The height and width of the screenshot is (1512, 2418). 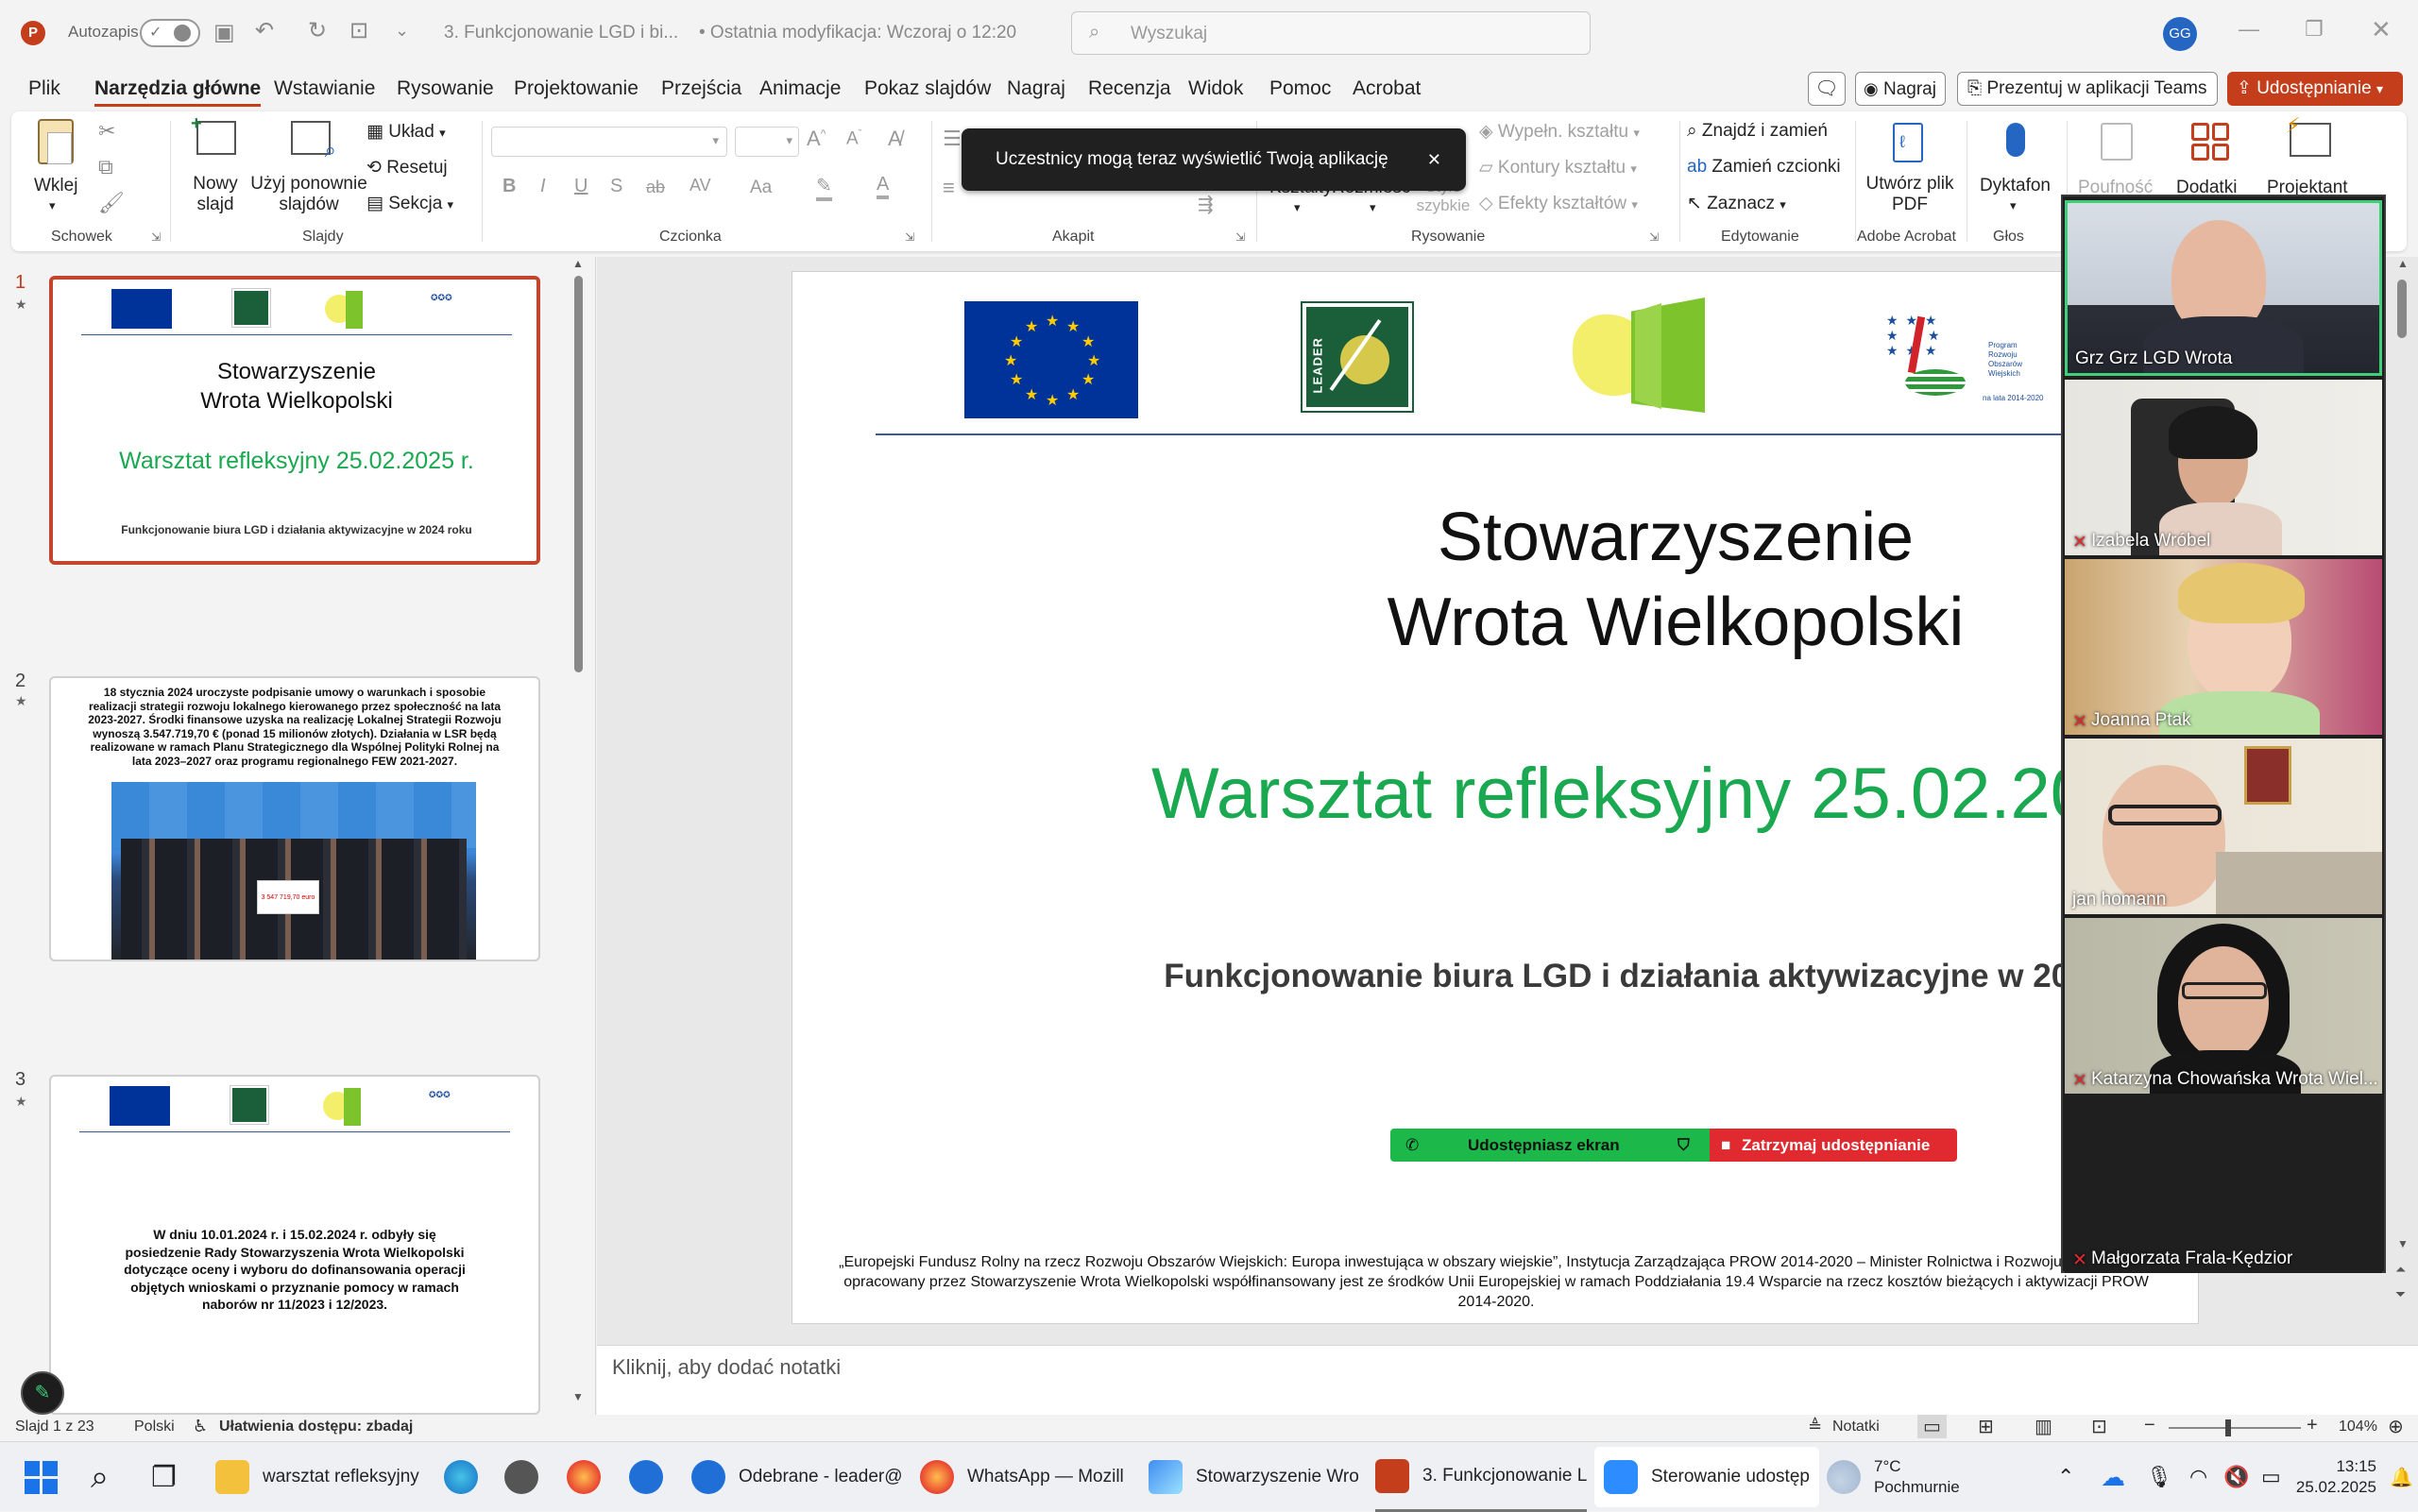 I want to click on start-button, so click(x=42, y=1477).